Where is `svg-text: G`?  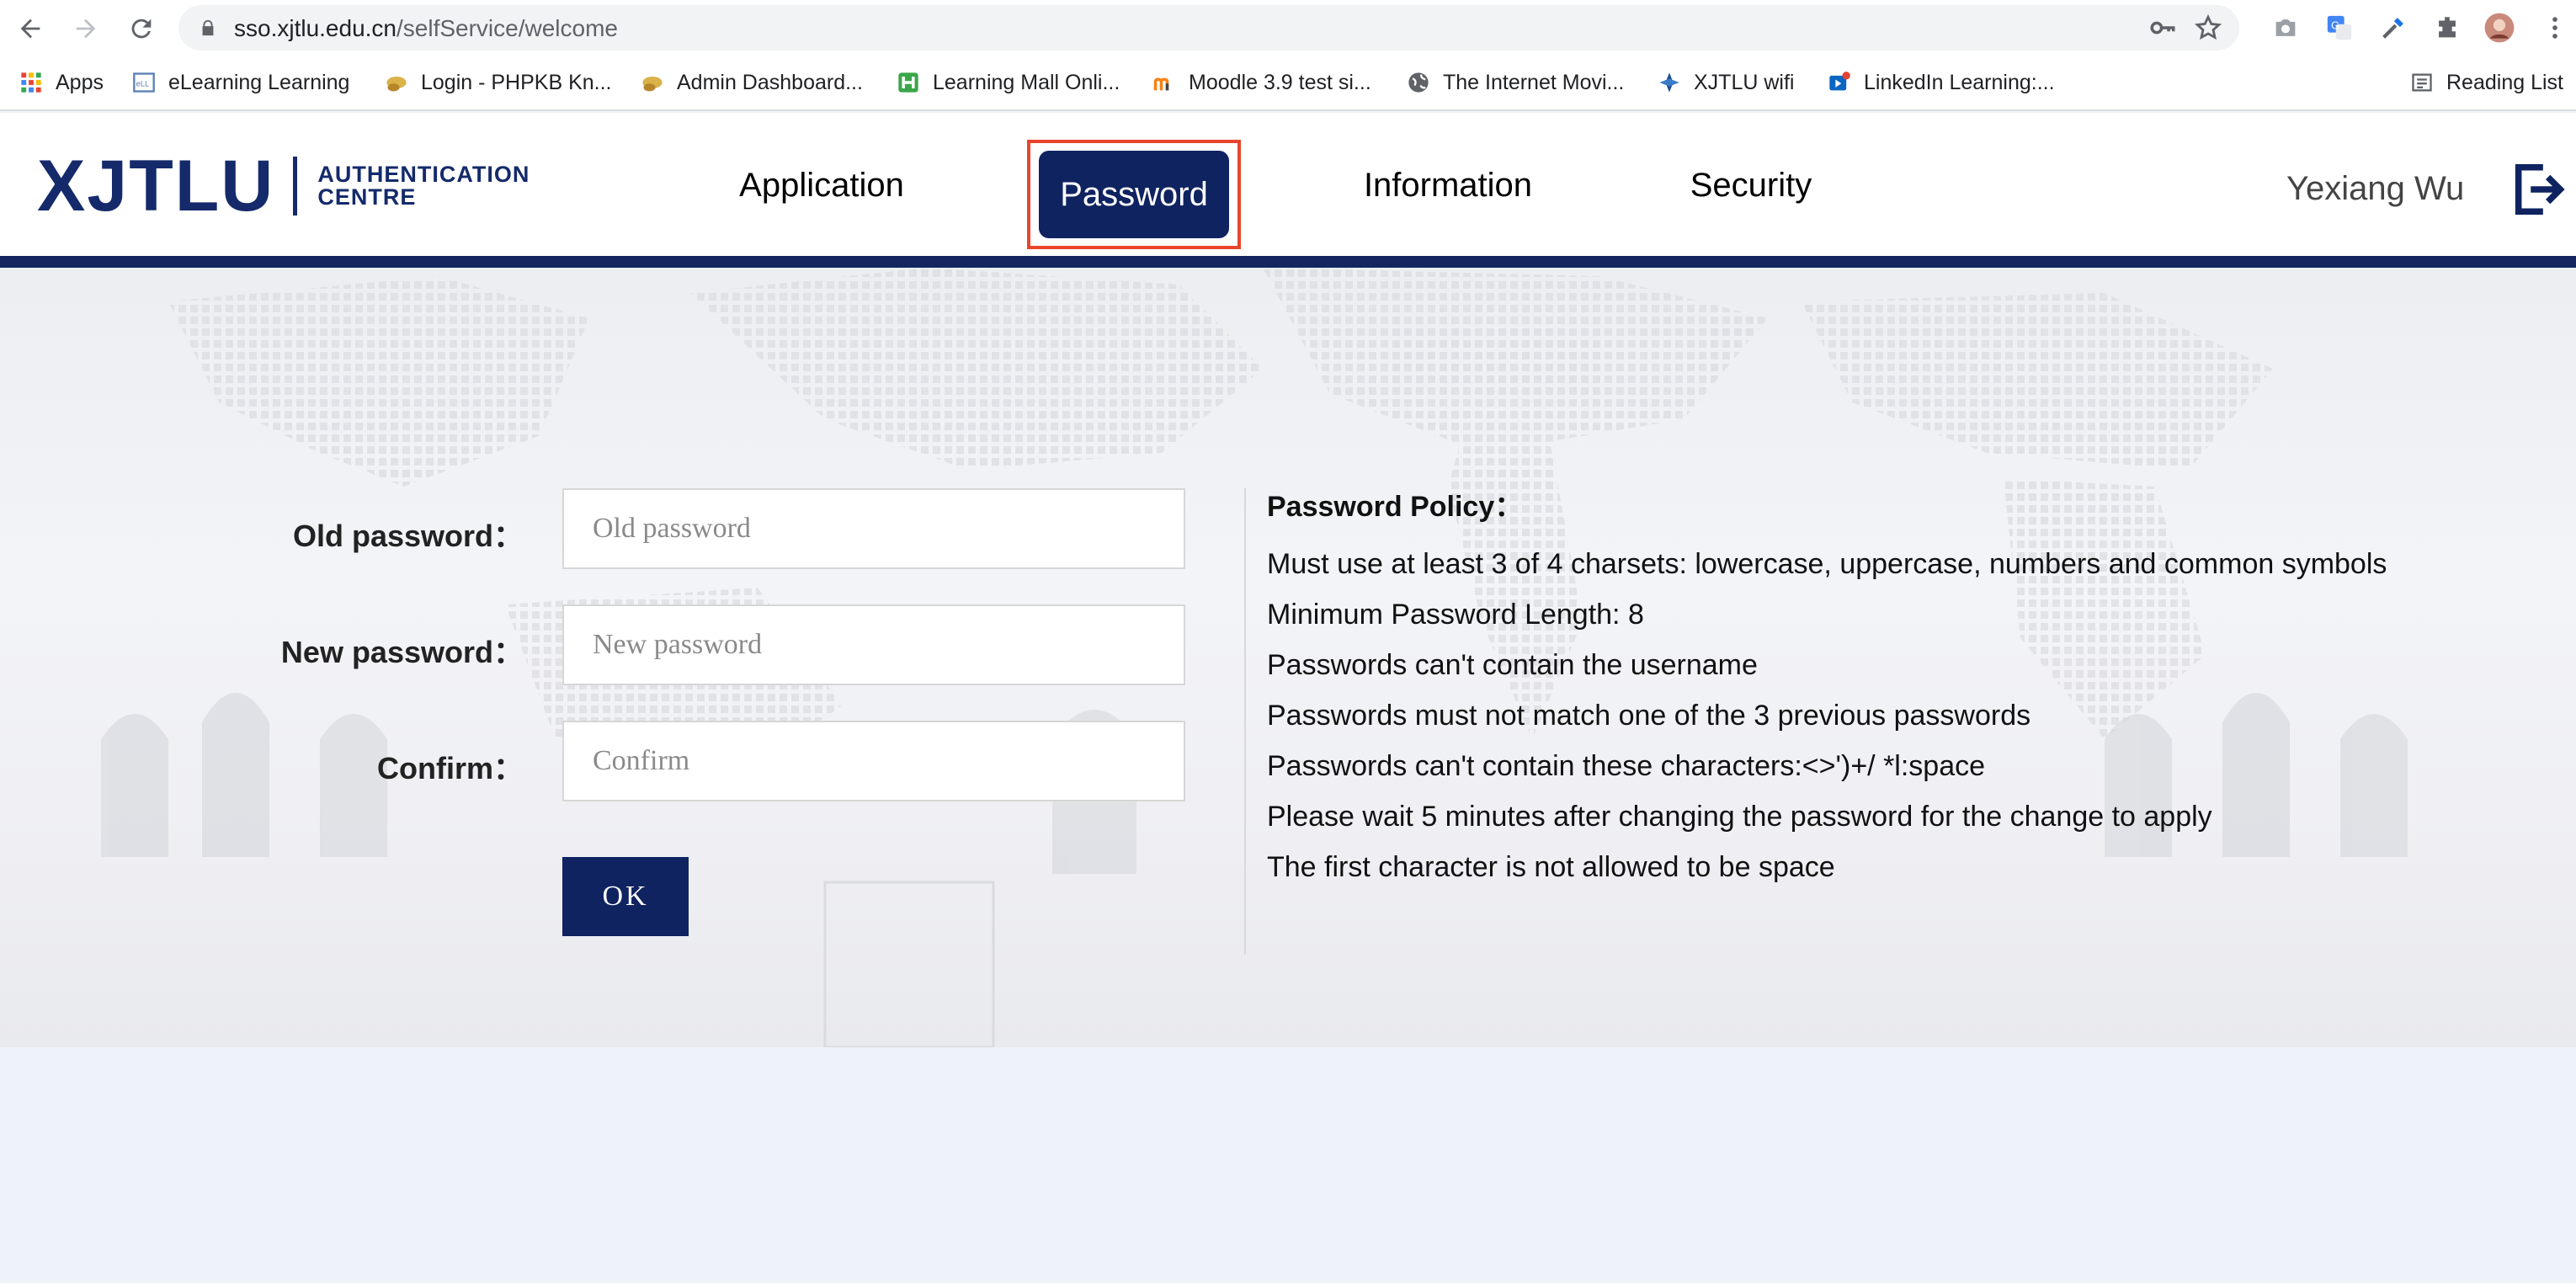 svg-text: G is located at coordinates (2335, 25).